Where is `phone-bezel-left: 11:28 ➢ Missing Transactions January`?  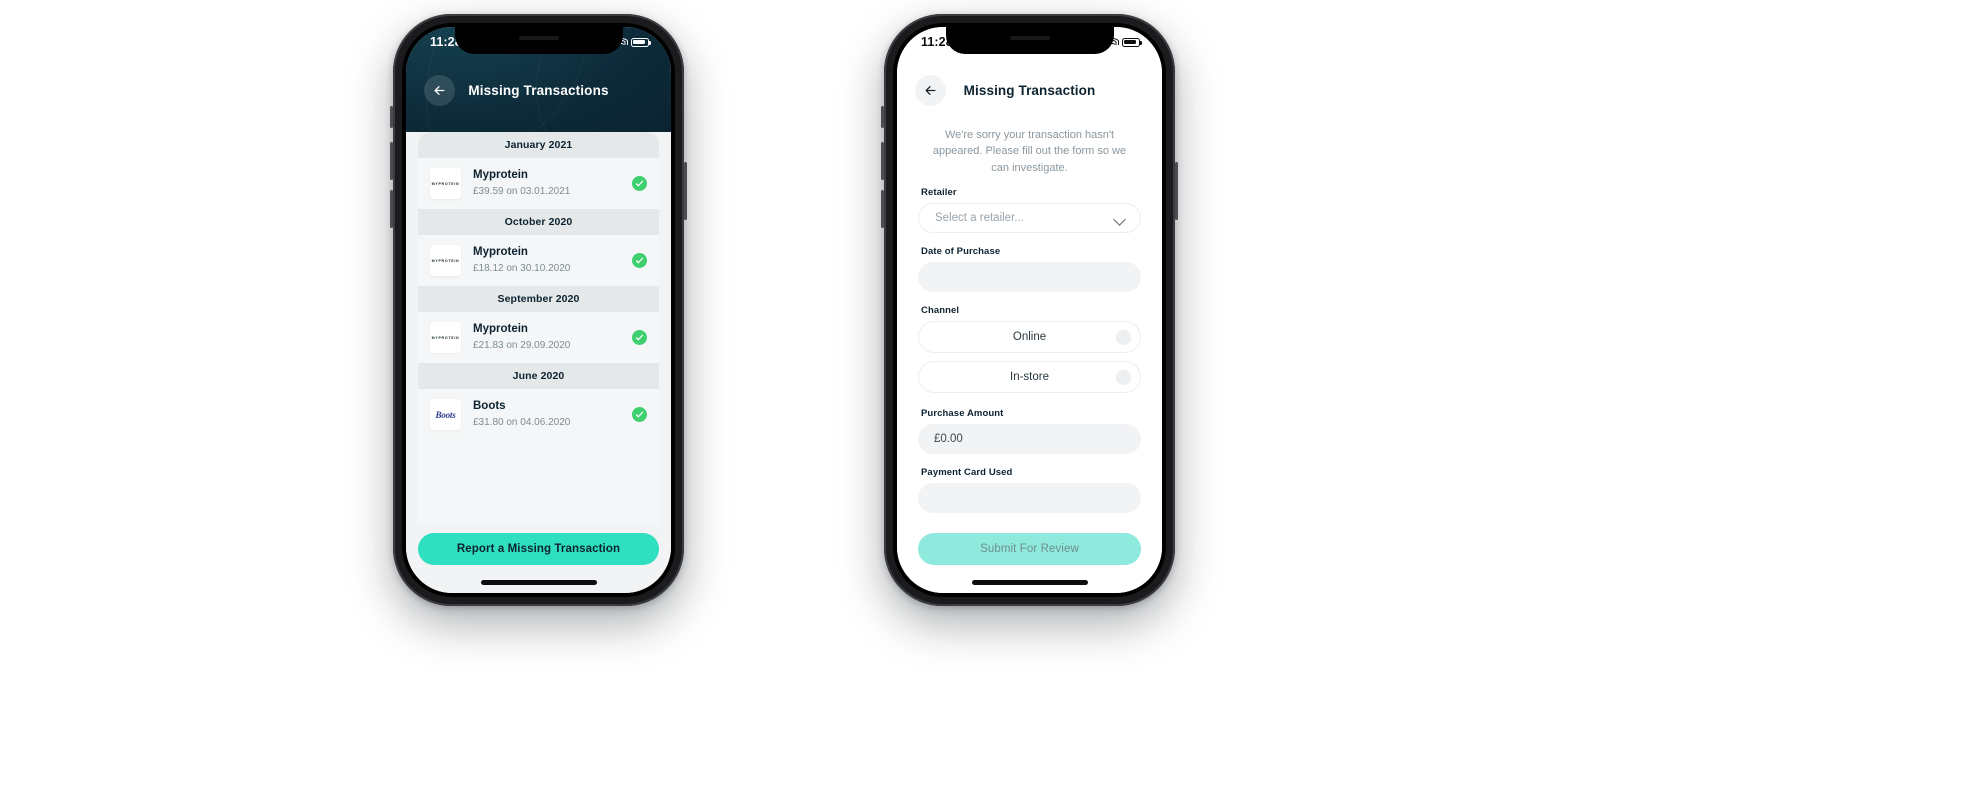 phone-bezel-left: 11:28 ➢ Missing Transactions January is located at coordinates (538, 310).